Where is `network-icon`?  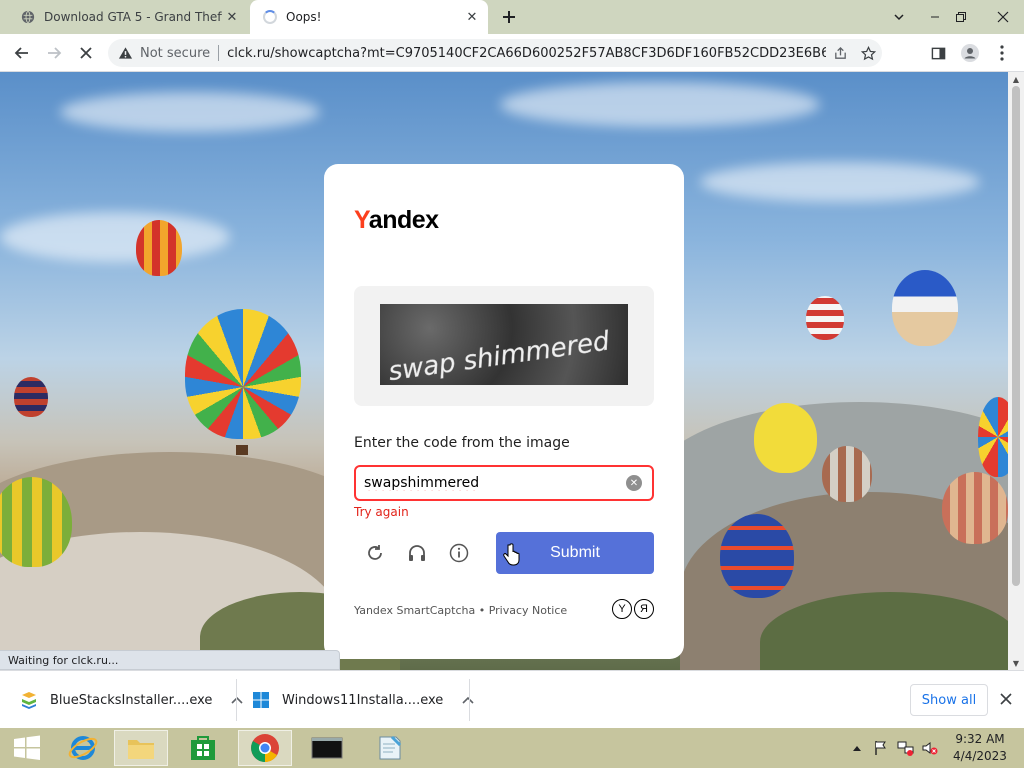
network-icon is located at coordinates (906, 748).